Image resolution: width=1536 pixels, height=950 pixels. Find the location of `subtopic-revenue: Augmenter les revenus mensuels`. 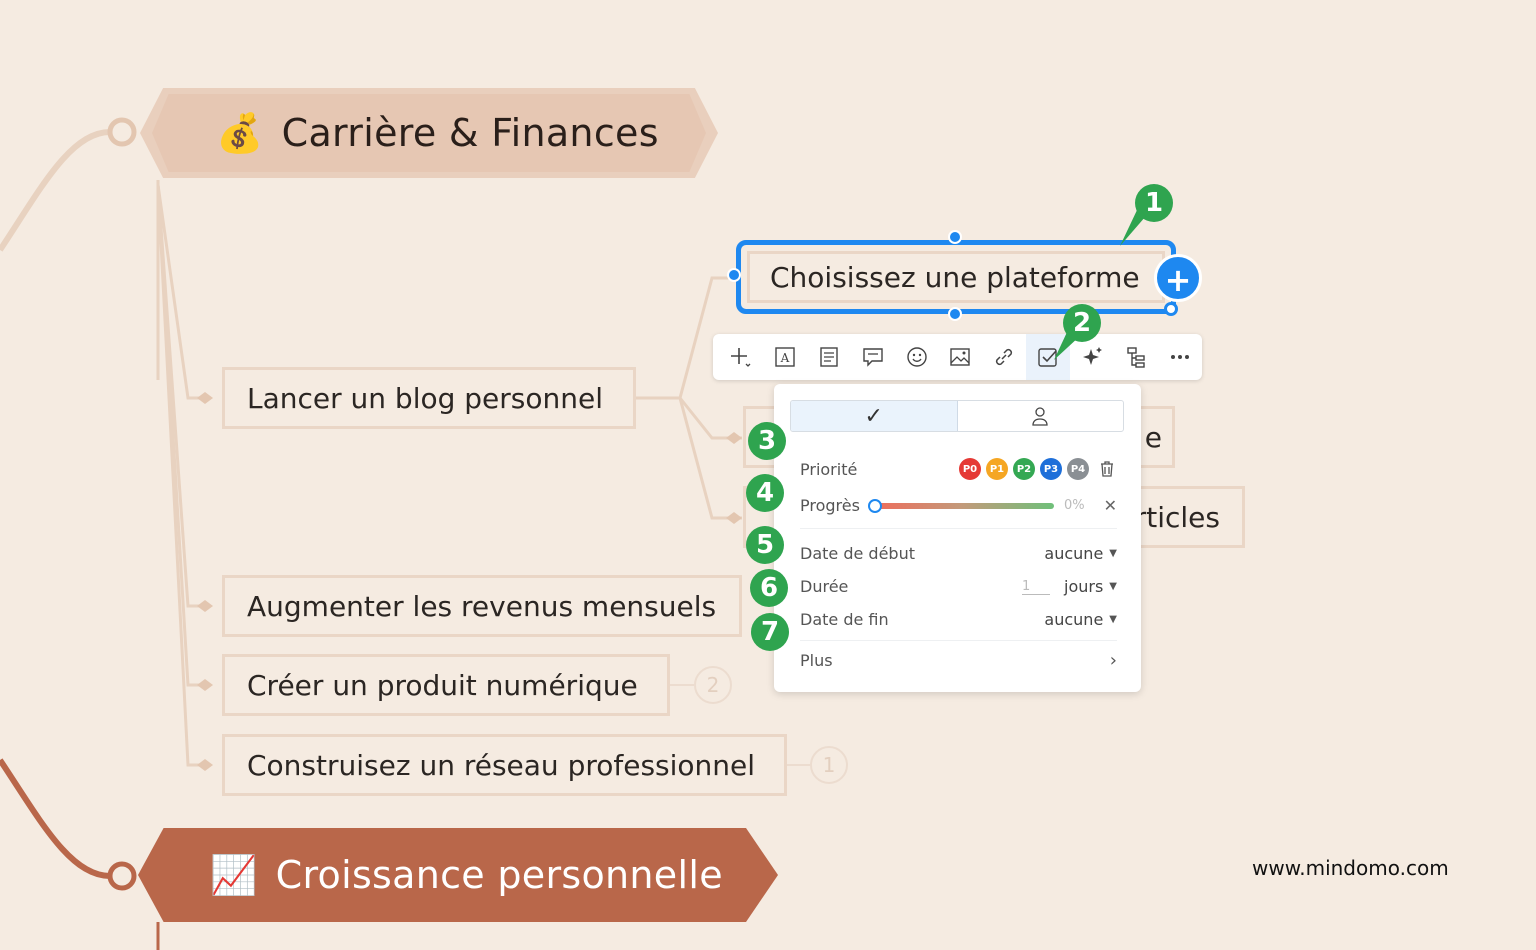

subtopic-revenue: Augmenter les revenus mensuels is located at coordinates (482, 606).